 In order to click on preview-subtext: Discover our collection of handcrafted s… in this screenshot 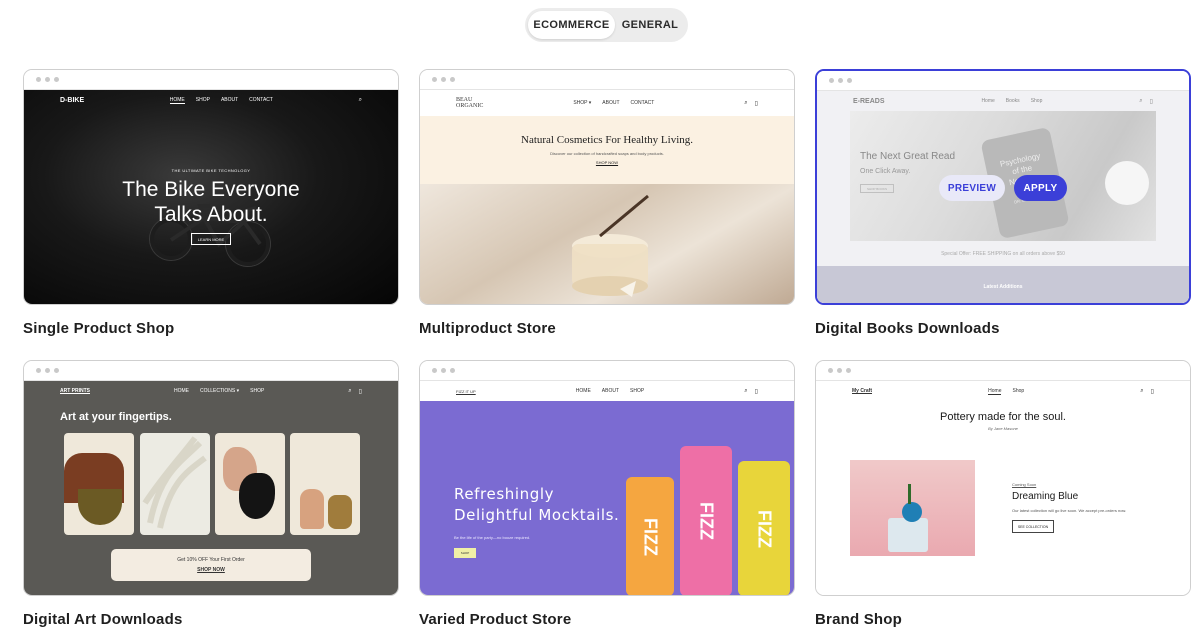, I will do `click(607, 153)`.